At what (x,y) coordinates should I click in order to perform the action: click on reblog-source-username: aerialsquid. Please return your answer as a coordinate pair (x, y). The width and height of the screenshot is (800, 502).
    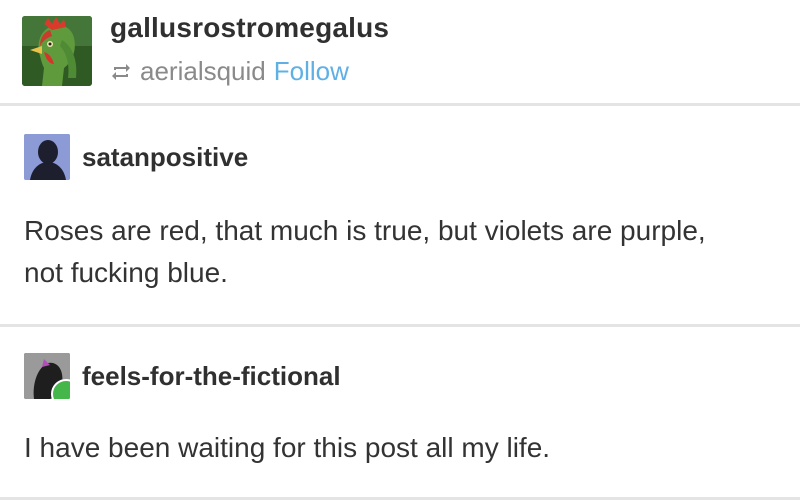
    Looking at the image, I should click on (203, 71).